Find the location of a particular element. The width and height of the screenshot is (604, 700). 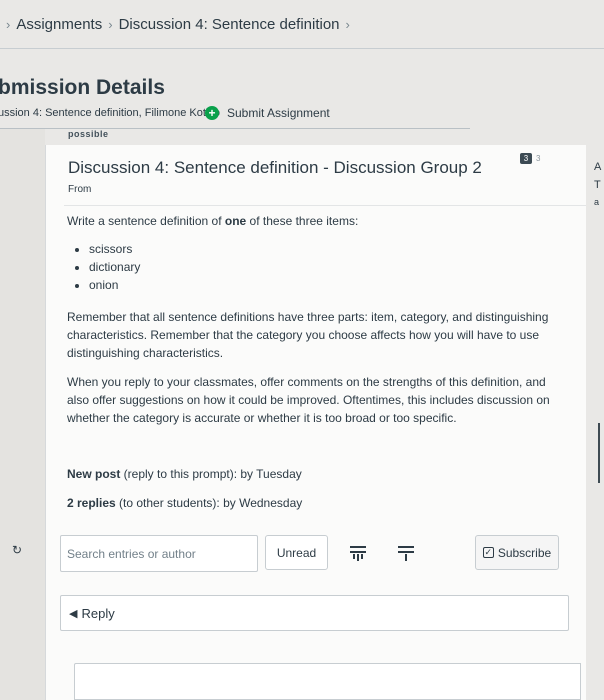

submit-assignment-label: Submit Assignment is located at coordinates (278, 113).